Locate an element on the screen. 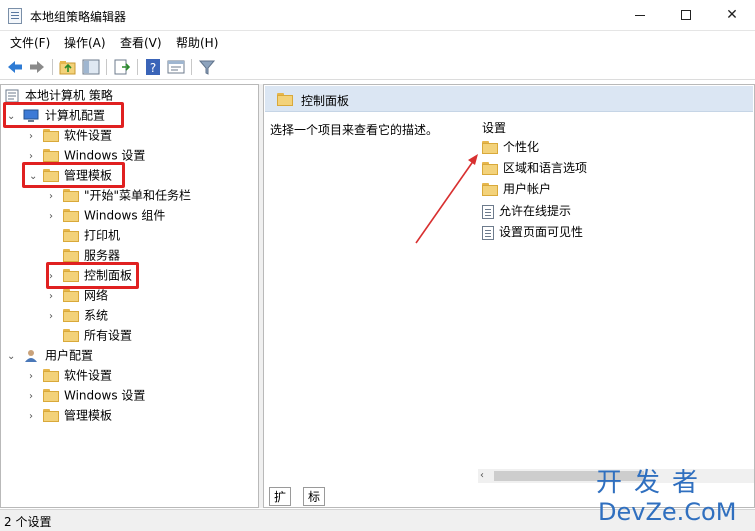  scroll-left-icon: ‹ is located at coordinates (482, 476).